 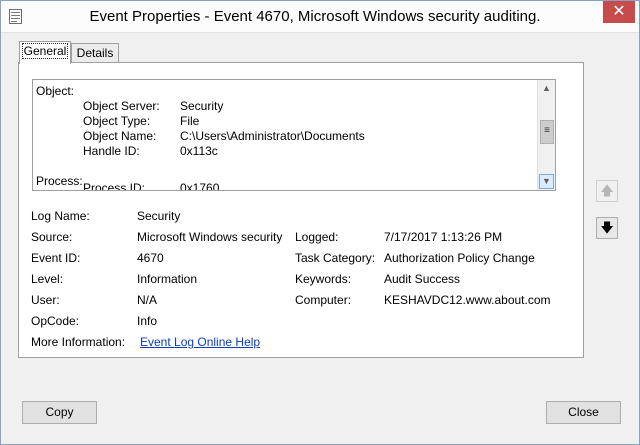 What do you see at coordinates (272, 136) in the screenshot?
I see `object-name-value: C:\Users\Administrator\Documents` at bounding box center [272, 136].